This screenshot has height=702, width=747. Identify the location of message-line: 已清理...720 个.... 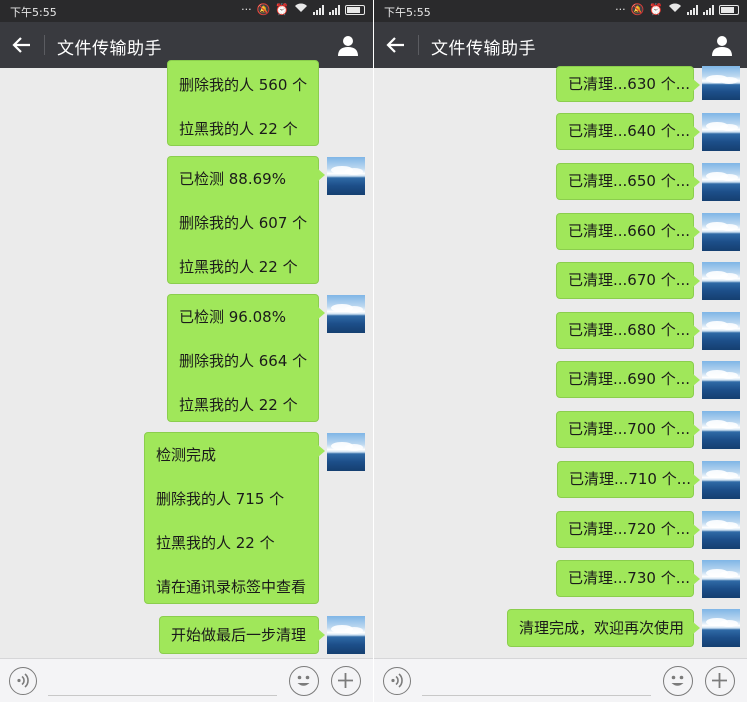
(629, 529).